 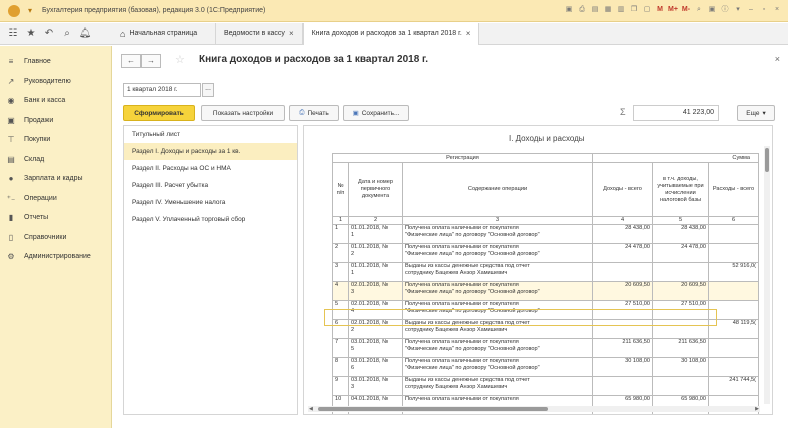 What do you see at coordinates (751, 10) in the screenshot?
I see `minimize-icon: –` at bounding box center [751, 10].